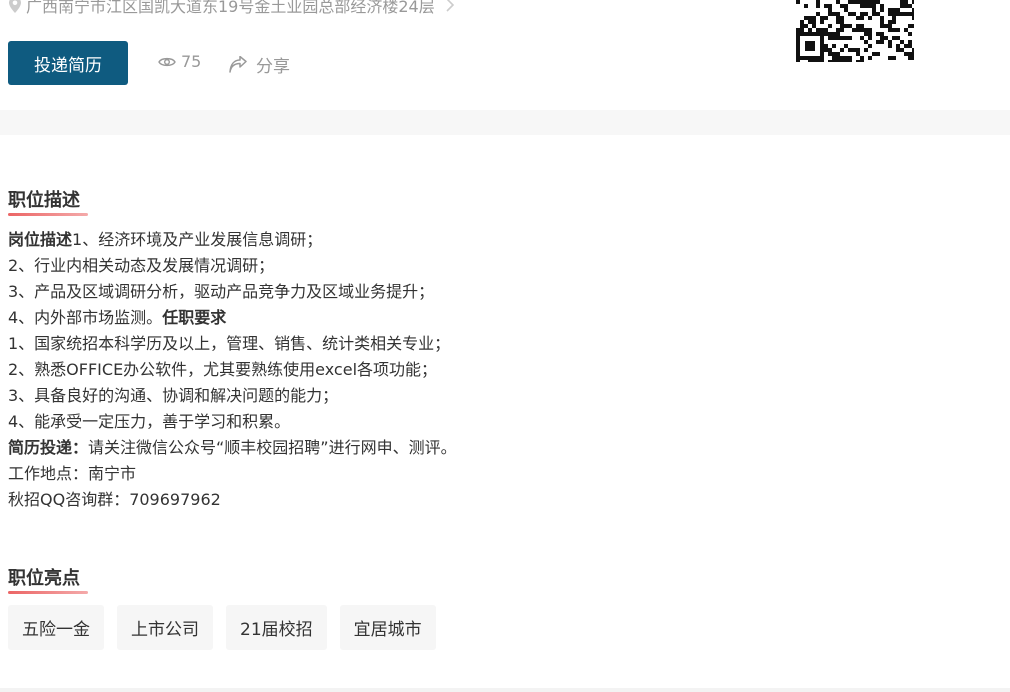  I want to click on description-line: 3、具备良好的沟通、协调和解决问题的能力；, so click(232, 396).